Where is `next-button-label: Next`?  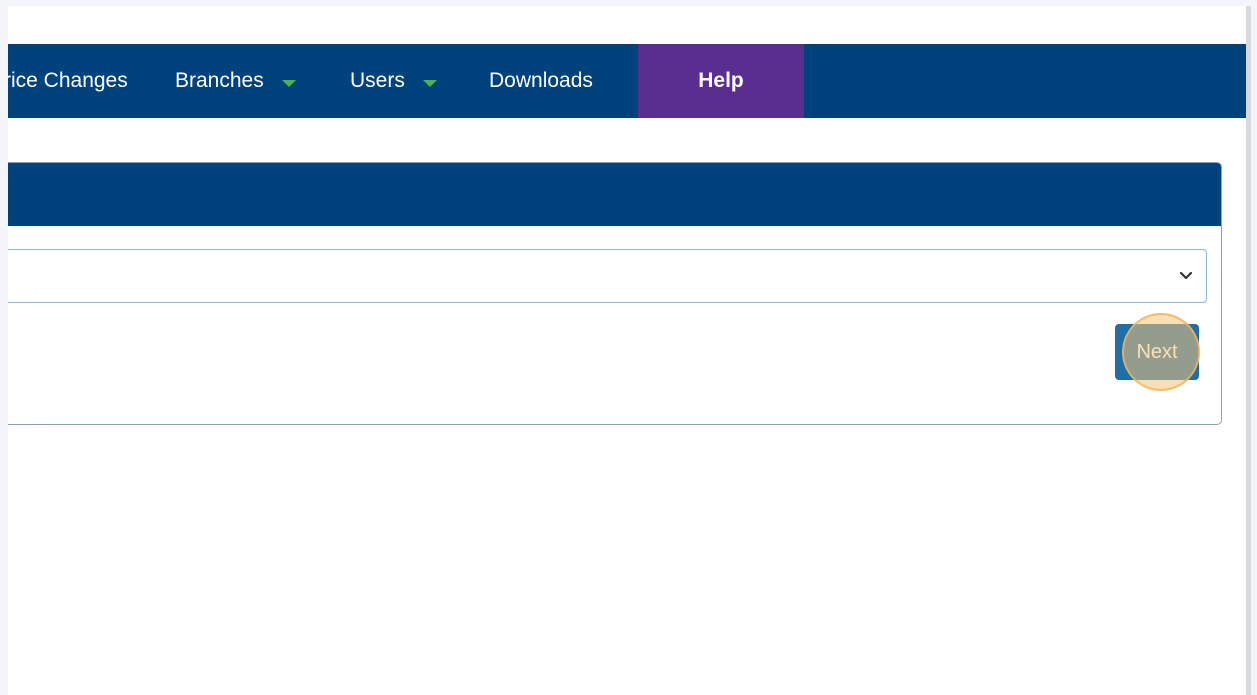 next-button-label: Next is located at coordinates (1157, 351).